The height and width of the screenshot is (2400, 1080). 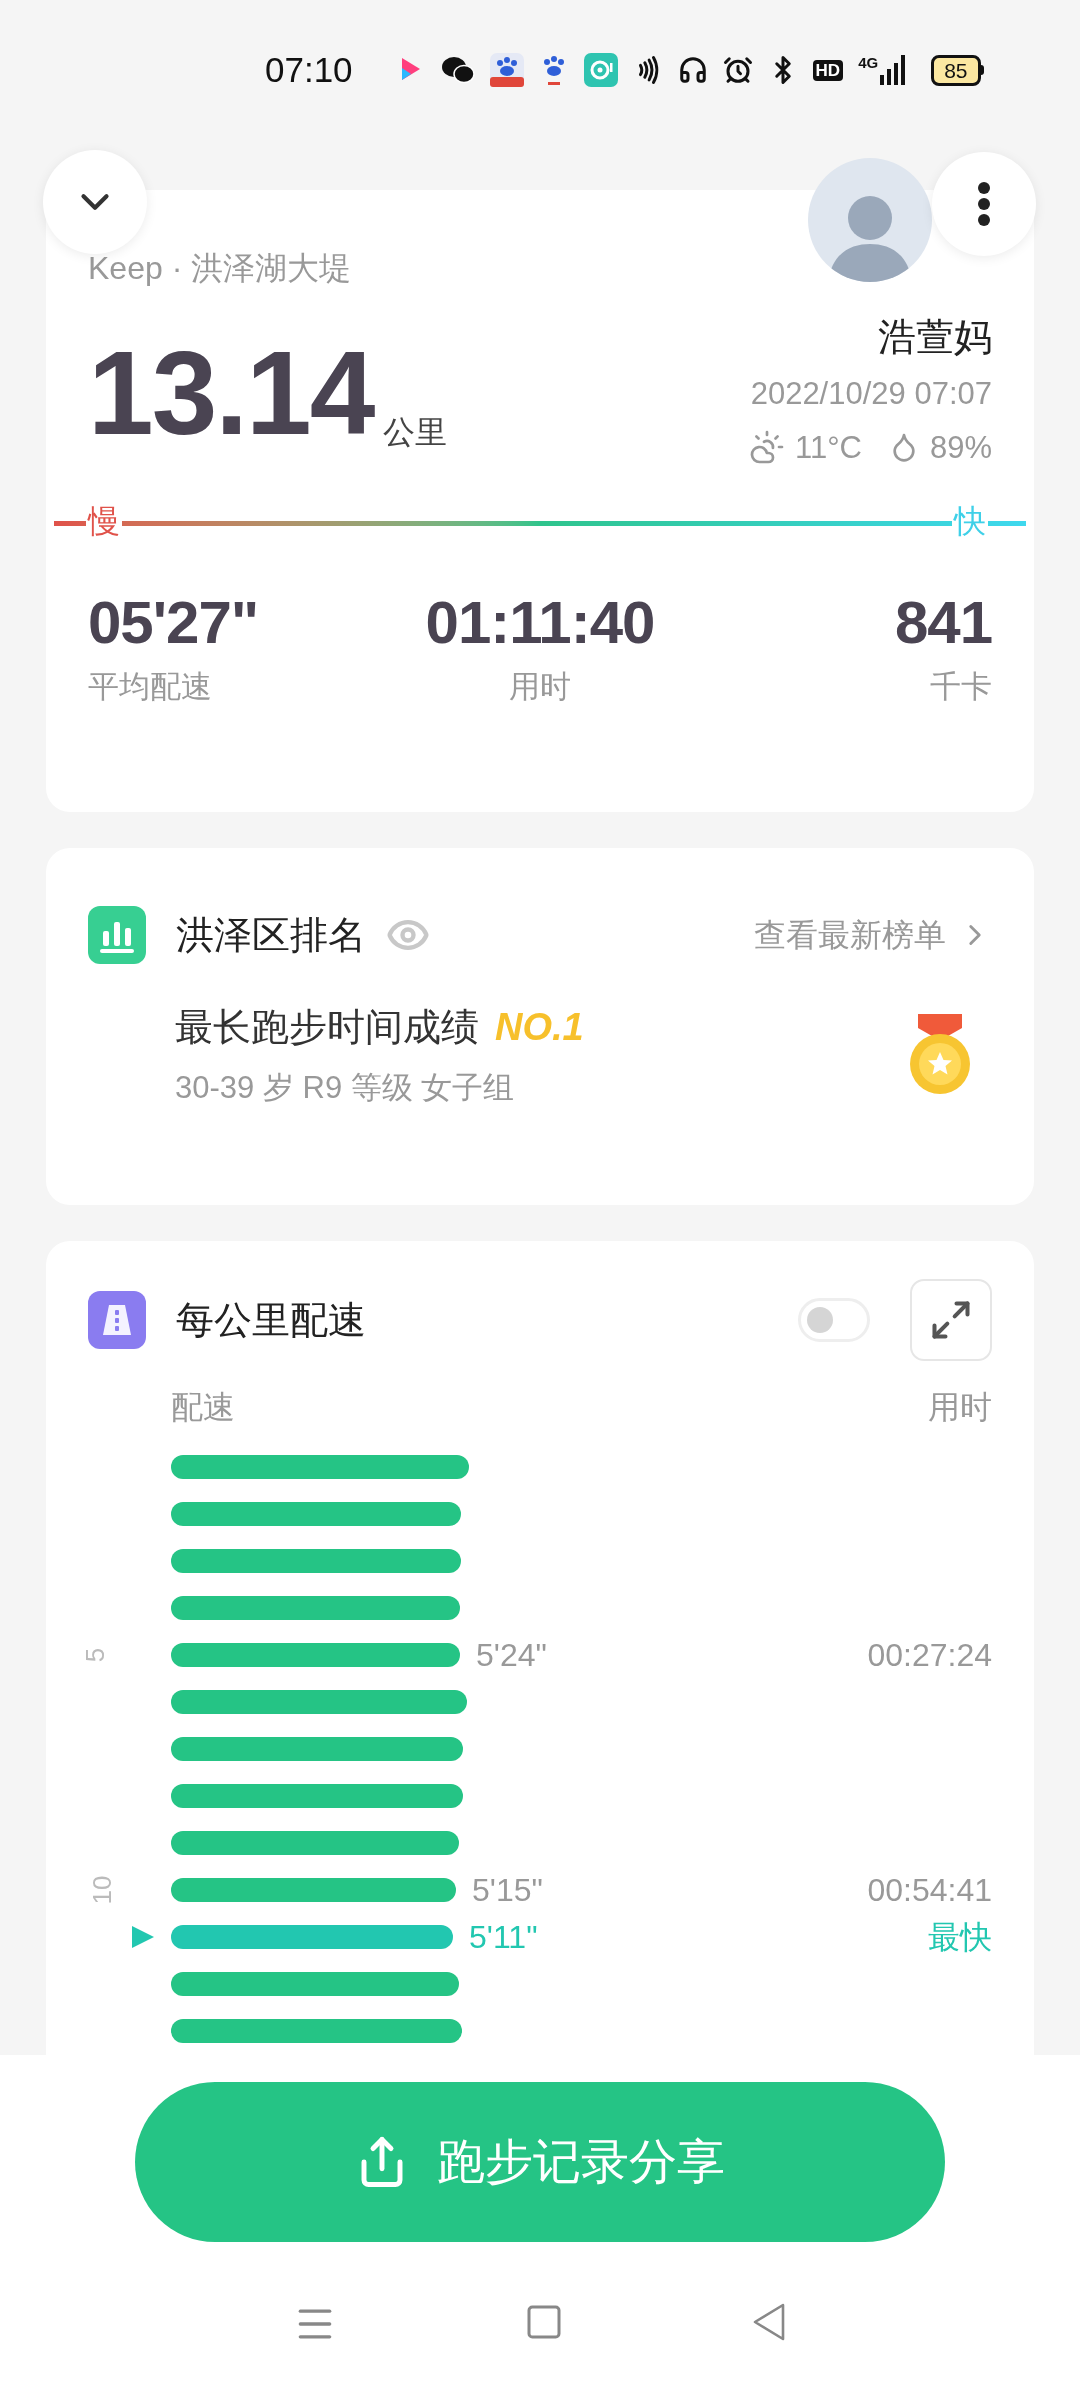 What do you see at coordinates (102, 1889) in the screenshot?
I see `km-marker: 10` at bounding box center [102, 1889].